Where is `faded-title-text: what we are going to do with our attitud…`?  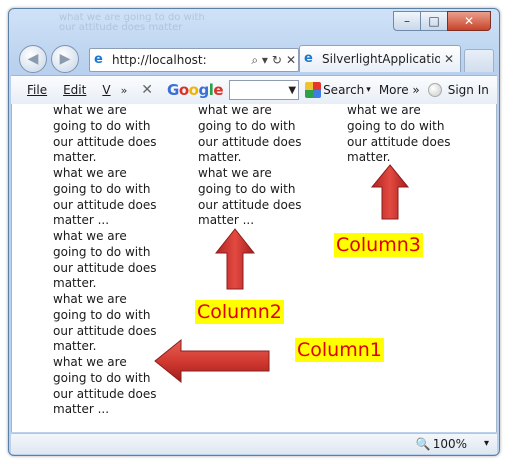 faded-title-text: what we are going to do with our attitud… is located at coordinates (132, 23).